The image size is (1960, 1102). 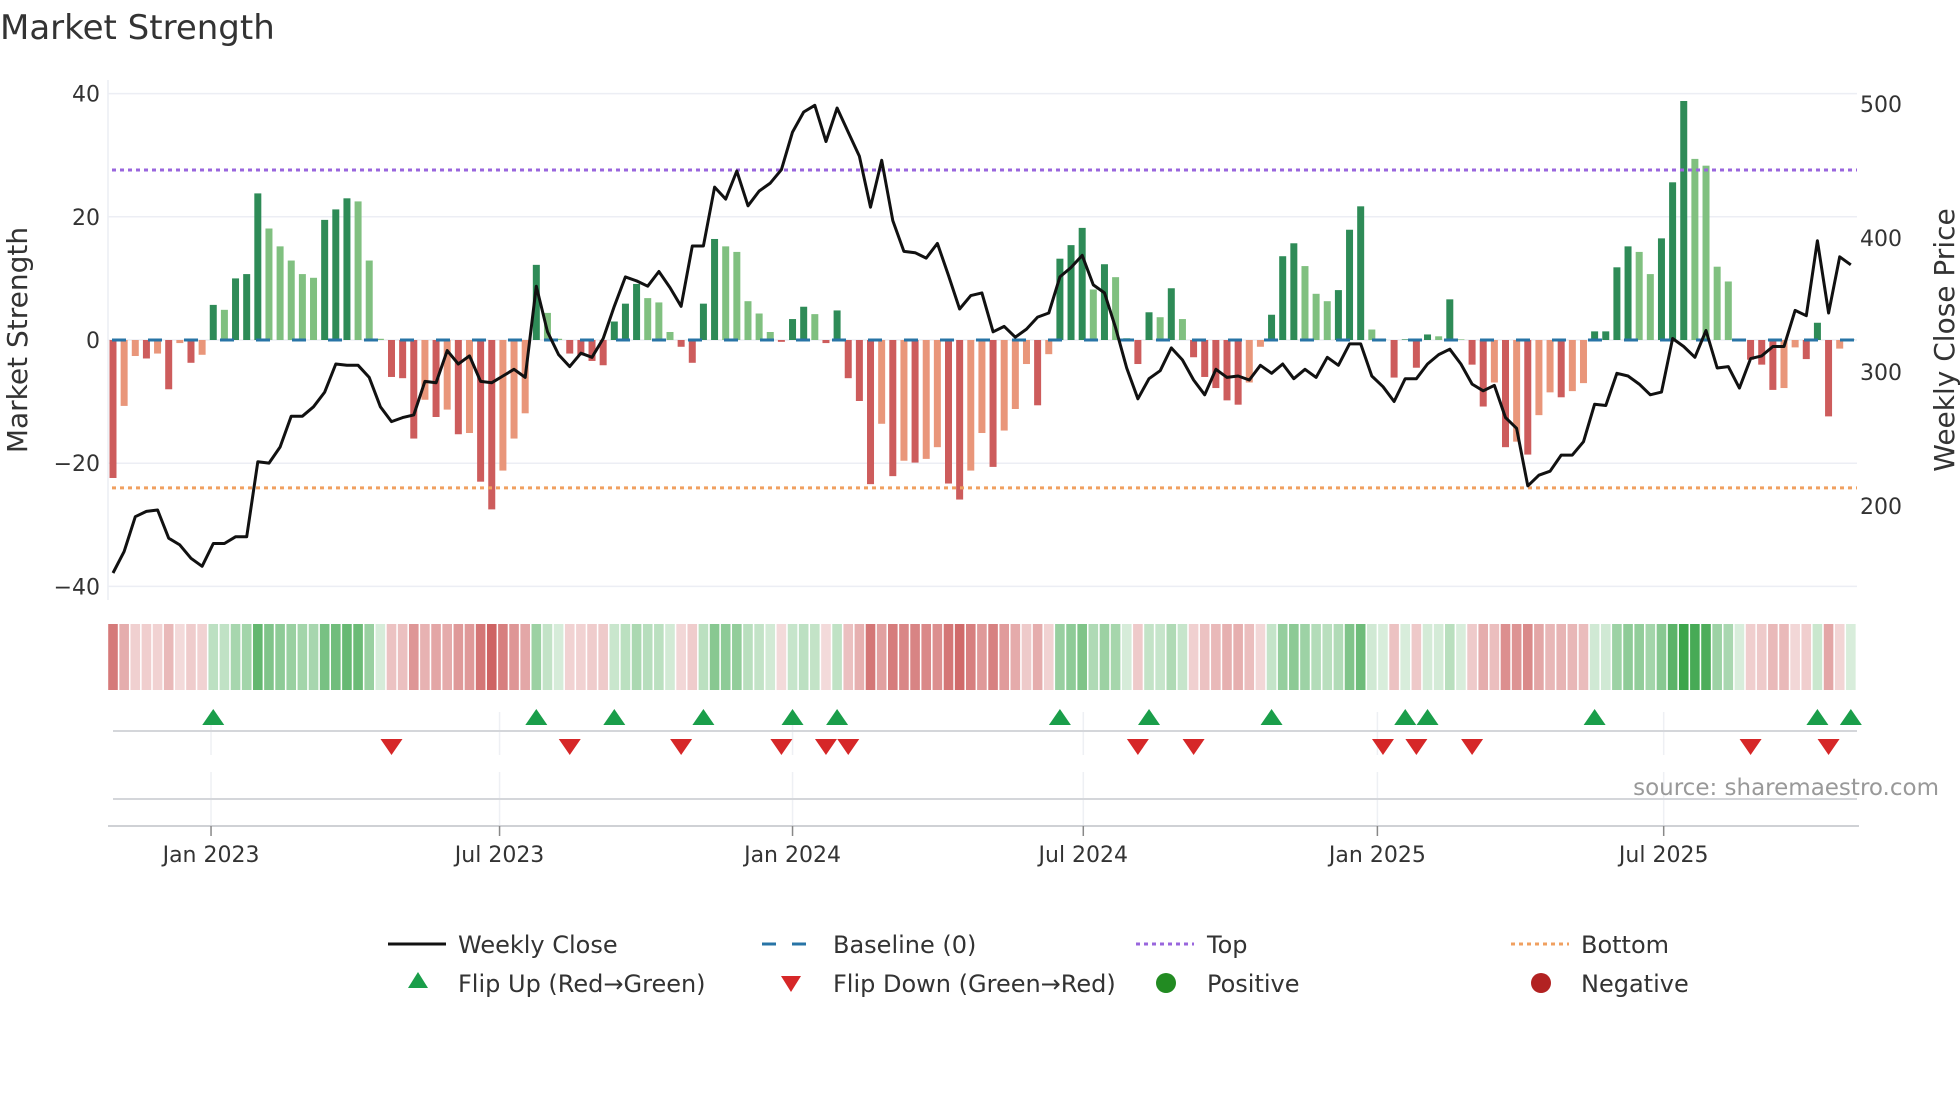 I want to click on y2-tick-label: 300, so click(x=1881, y=373).